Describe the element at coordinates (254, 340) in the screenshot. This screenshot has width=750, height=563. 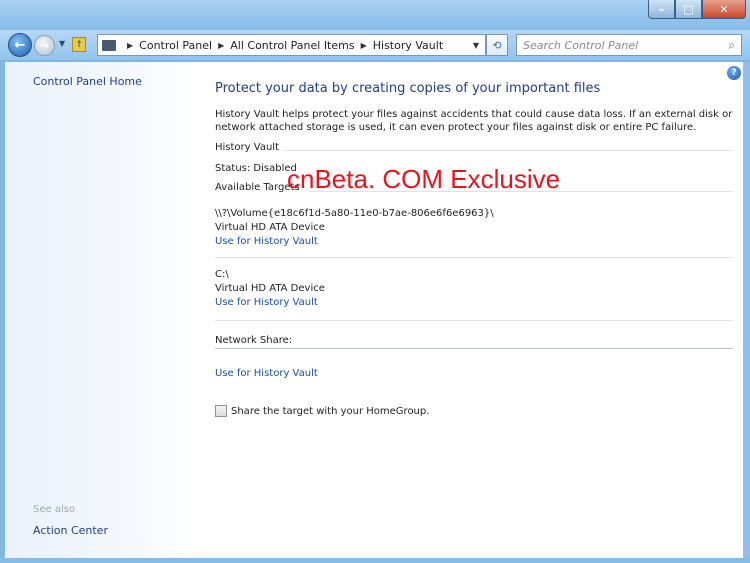
I see `network-share-label: Network Share:` at that location.